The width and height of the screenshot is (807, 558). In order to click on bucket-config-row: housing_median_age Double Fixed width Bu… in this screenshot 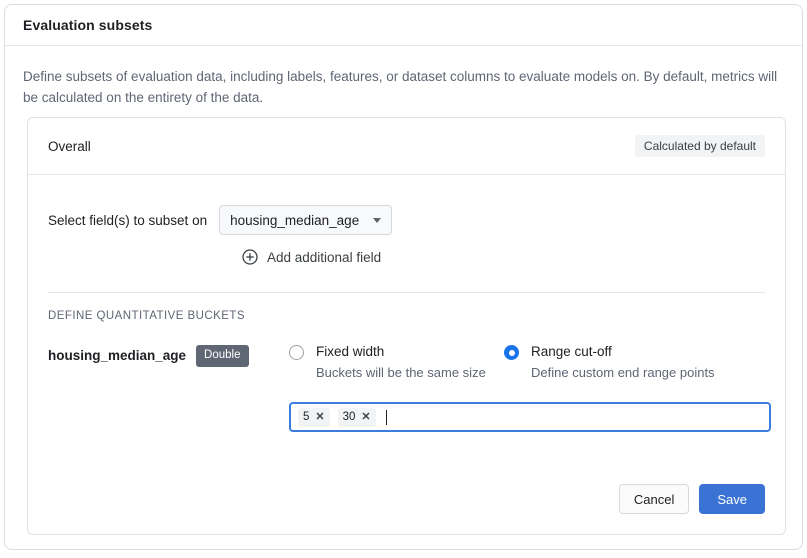, I will do `click(406, 362)`.